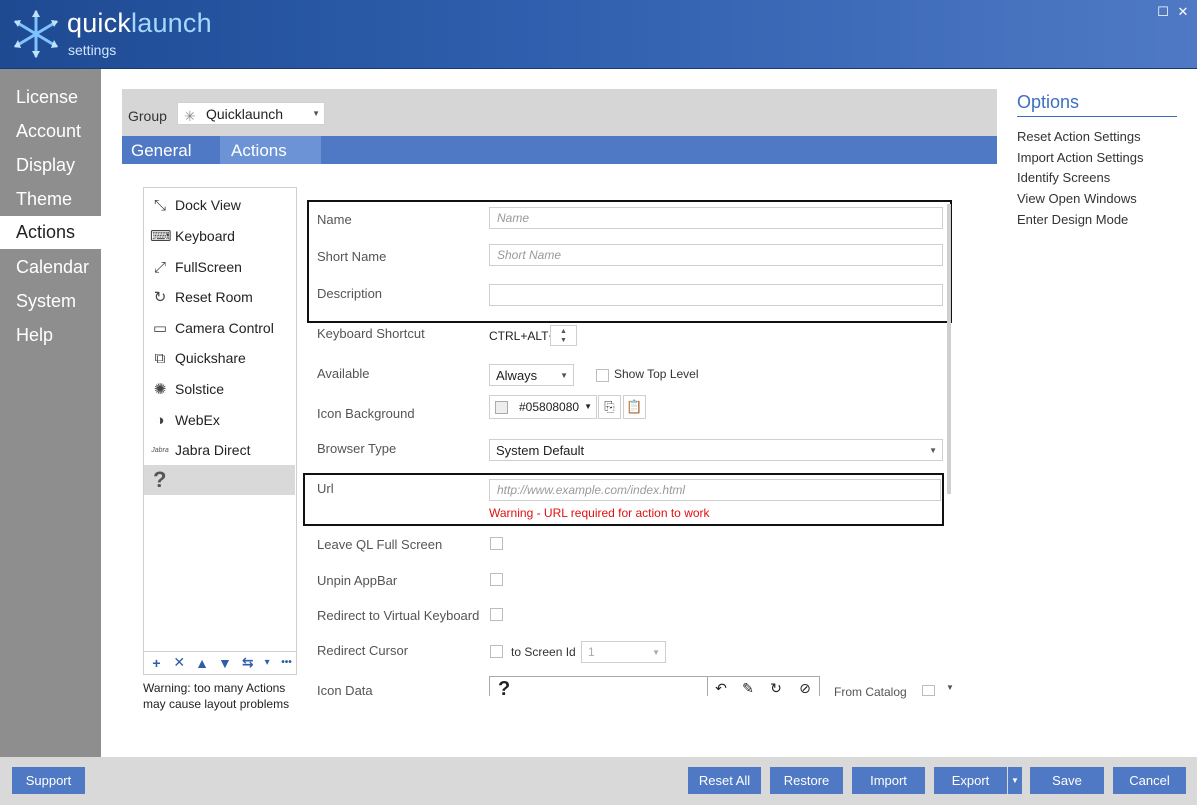 The width and height of the screenshot is (1197, 805). What do you see at coordinates (50, 232) in the screenshot?
I see `nav-item-actions: Actions` at bounding box center [50, 232].